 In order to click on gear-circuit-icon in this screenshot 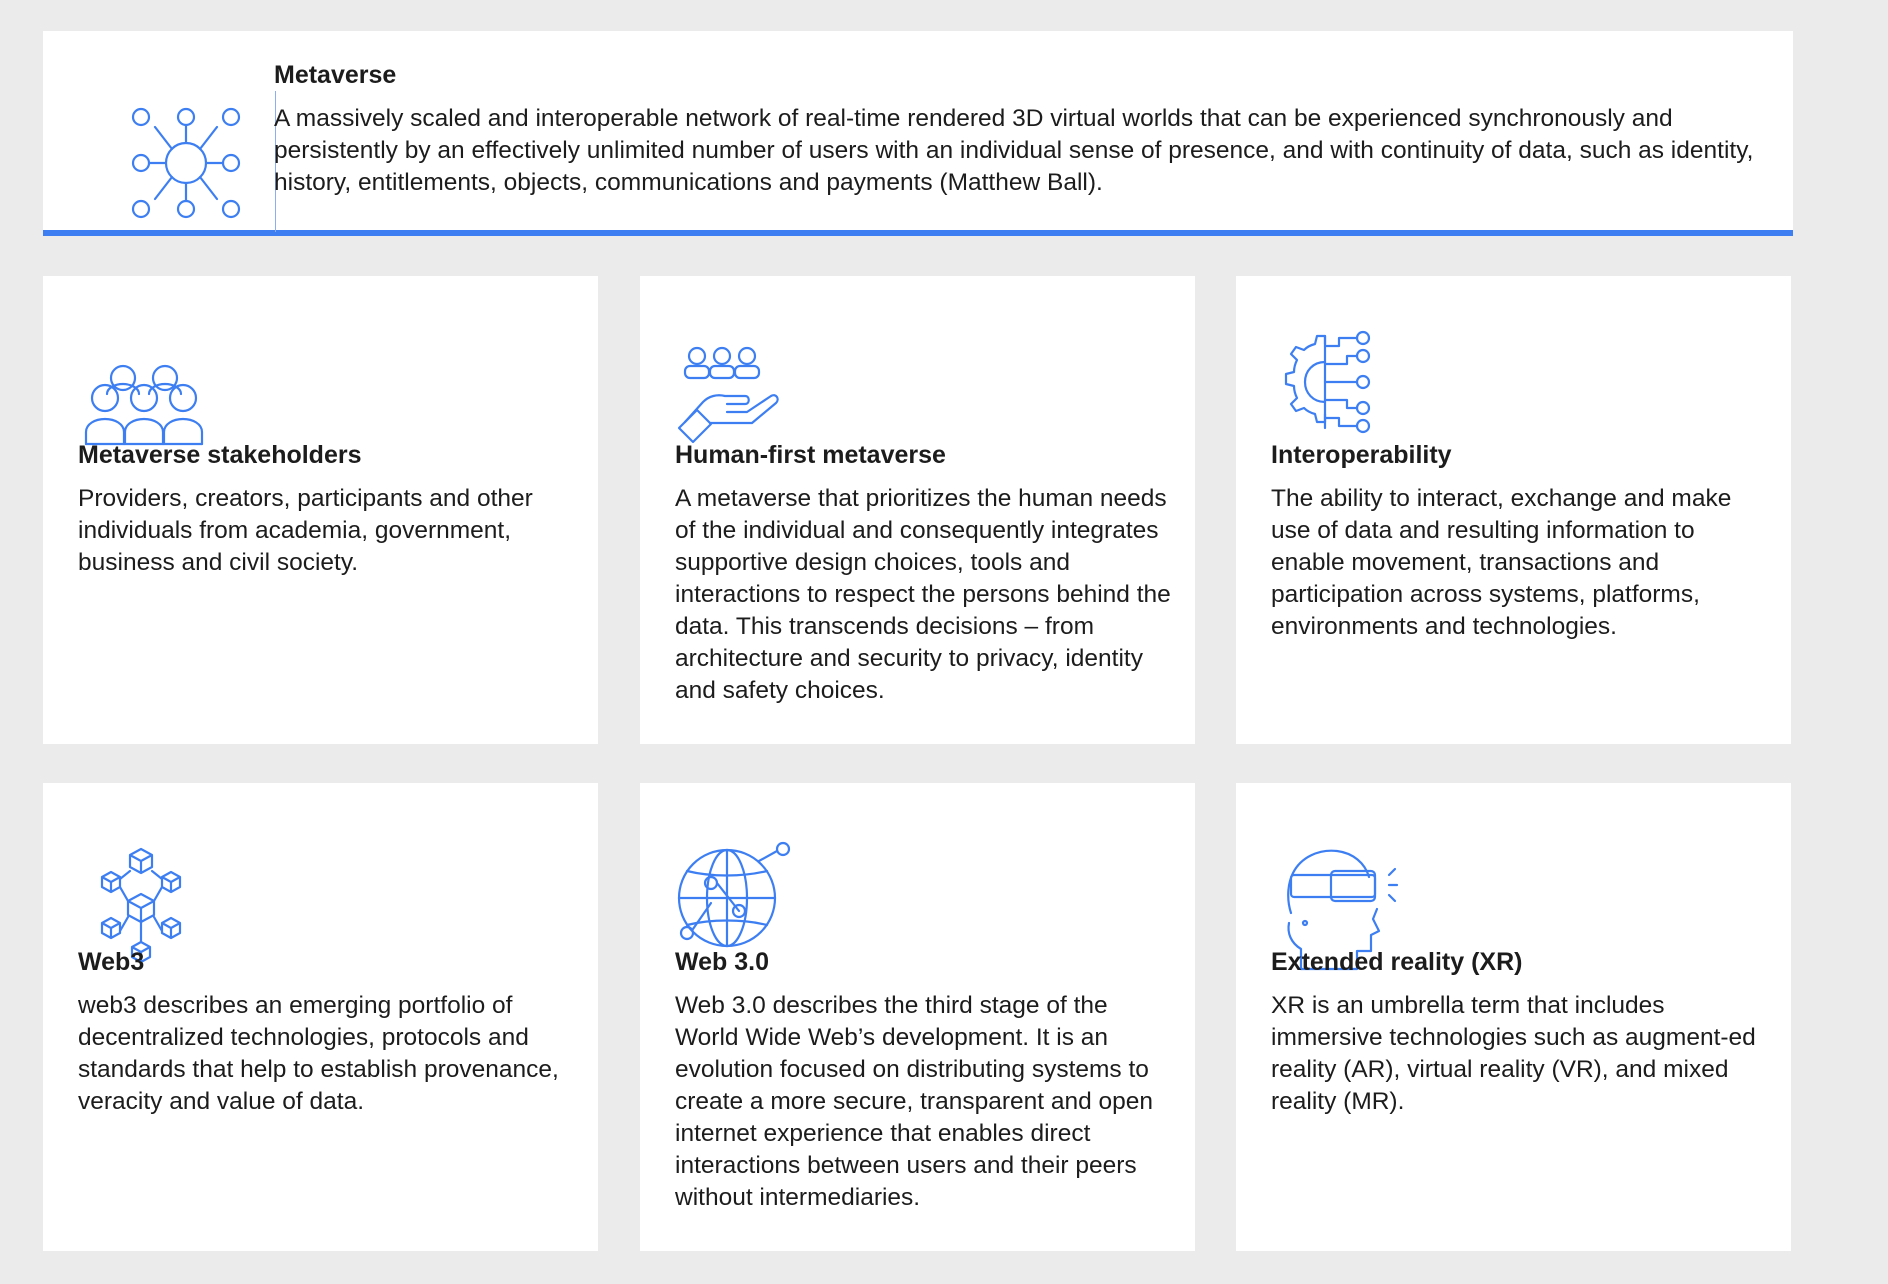, I will do `click(1336, 370)`.